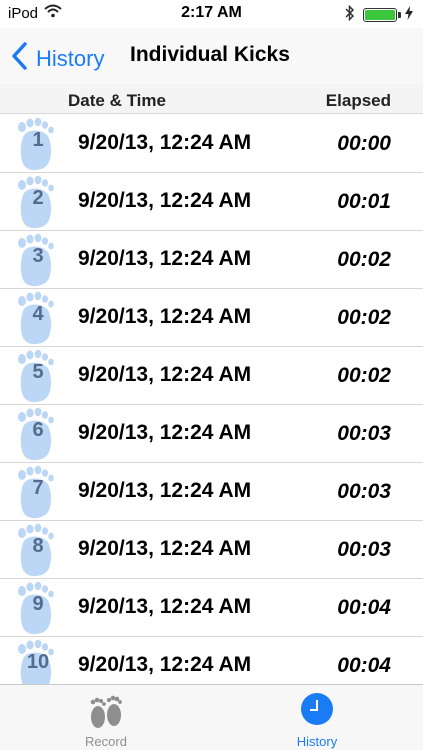 This screenshot has width=423, height=750. Describe the element at coordinates (211, 99) in the screenshot. I see `column-header: Date & Time Elapsed` at that location.